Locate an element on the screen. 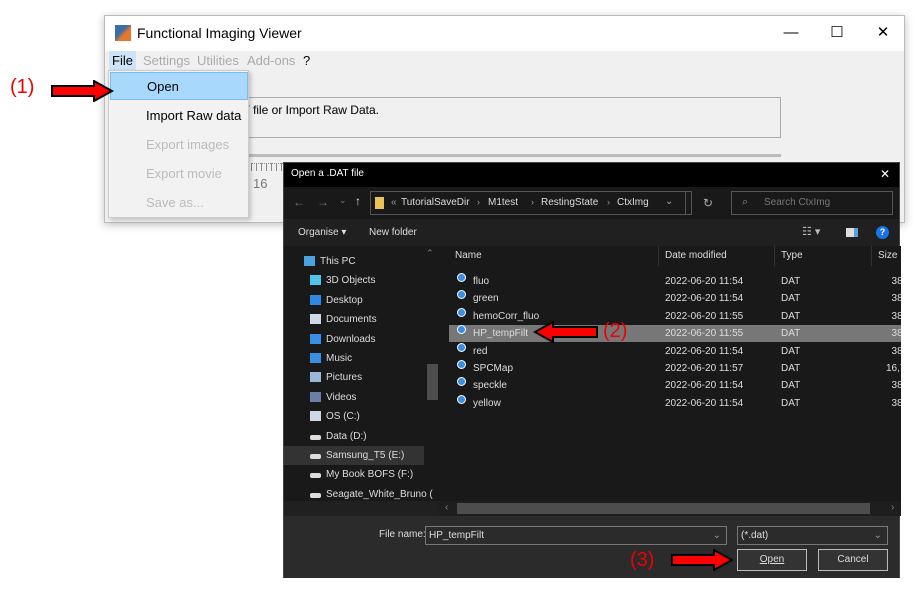 This screenshot has width=924, height=598. new-folder-button: New folder is located at coordinates (393, 232).